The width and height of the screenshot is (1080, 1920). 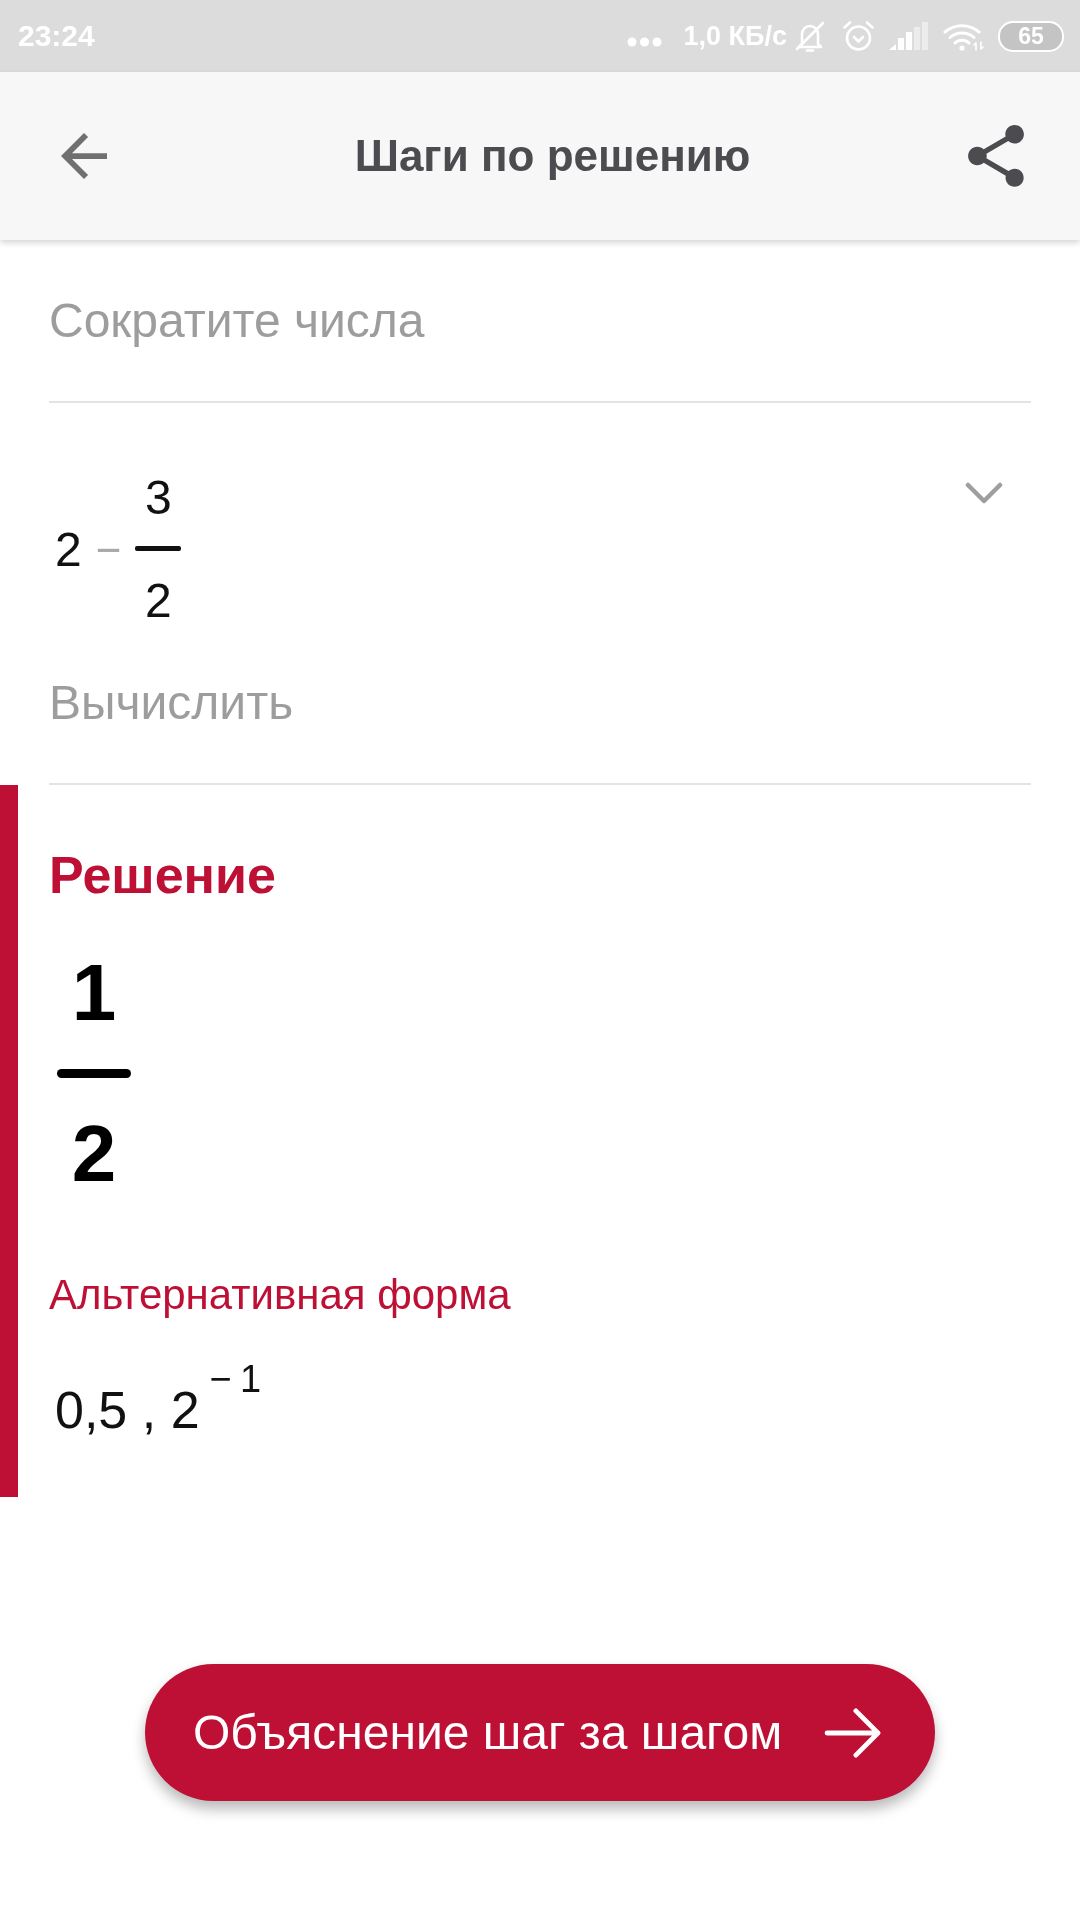 What do you see at coordinates (963, 36) in the screenshot?
I see `wifi-icon` at bounding box center [963, 36].